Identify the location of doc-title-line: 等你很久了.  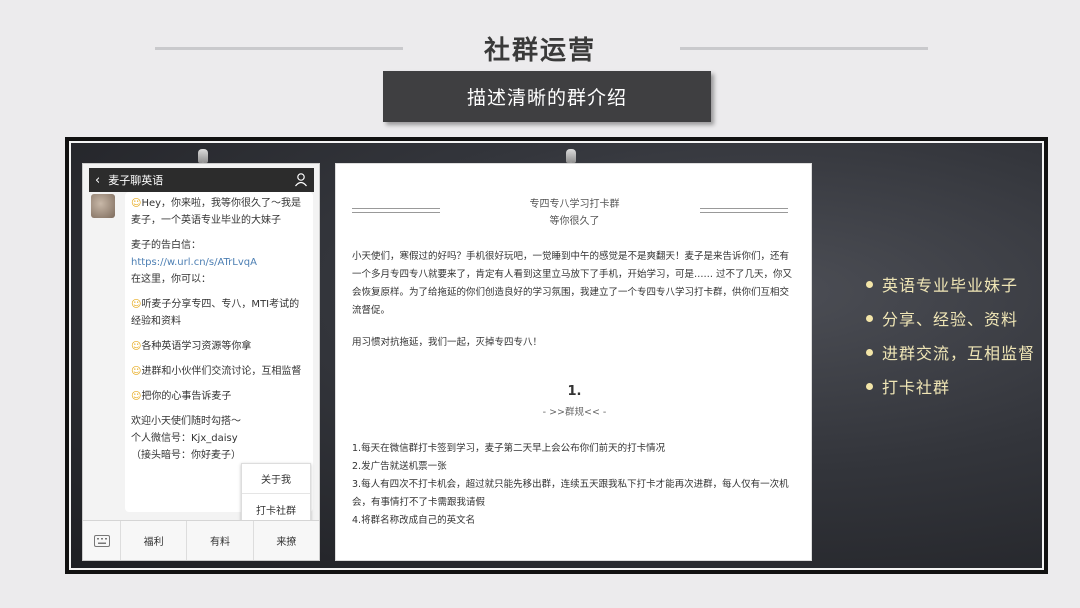
(574, 221).